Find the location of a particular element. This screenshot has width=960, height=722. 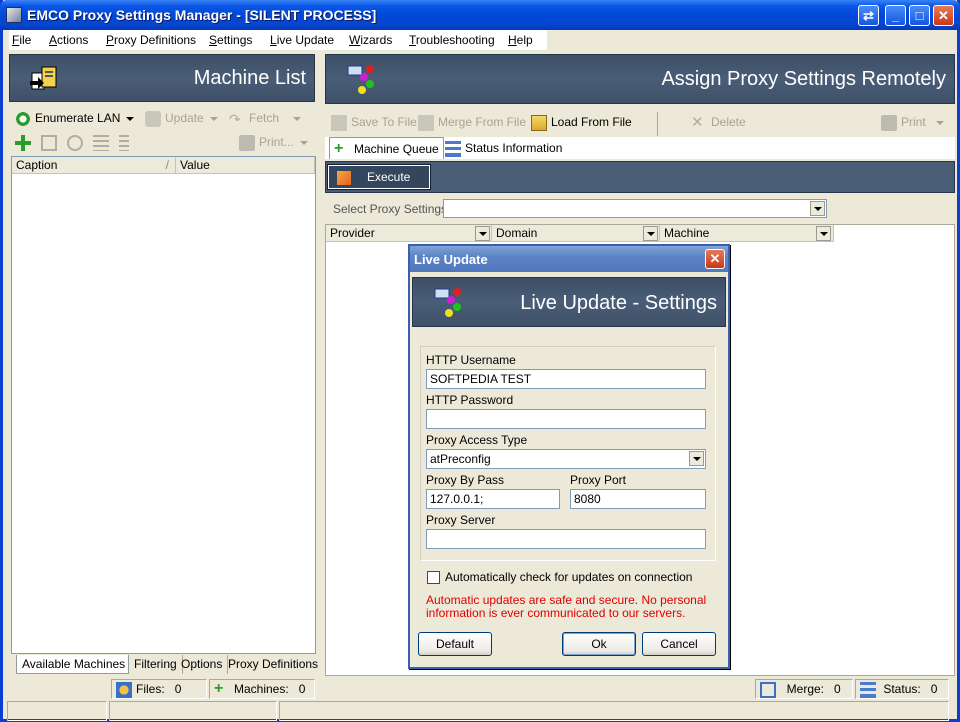

domain-filter is located at coordinates (650, 233).